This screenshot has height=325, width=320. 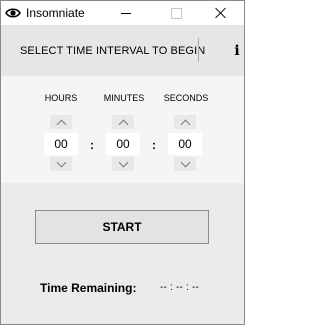 I want to click on hours-label: HOURS, so click(x=61, y=98).